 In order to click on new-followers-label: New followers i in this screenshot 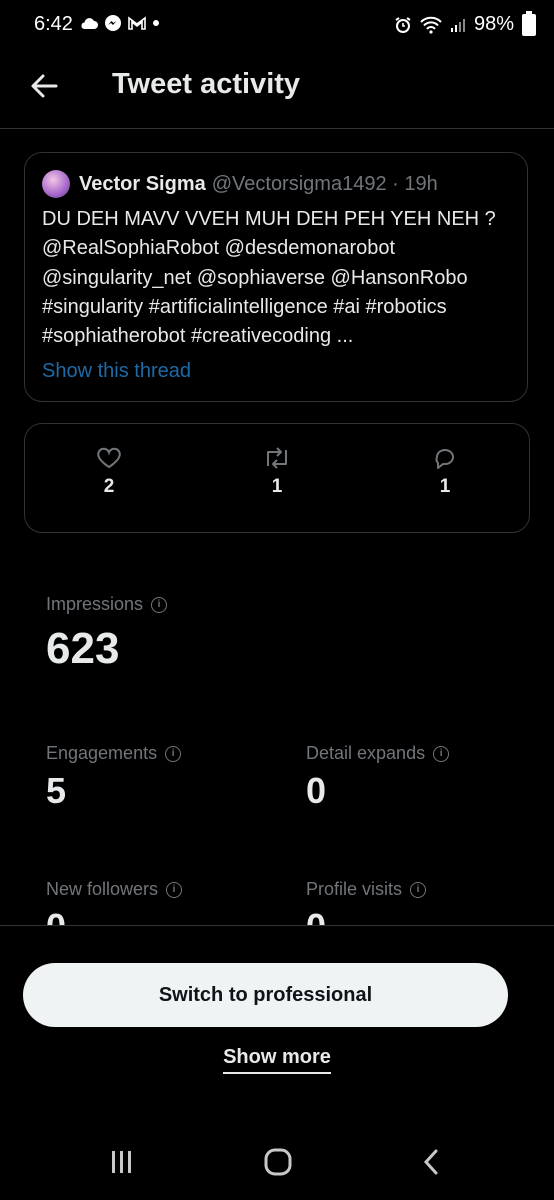, I will do `click(114, 889)`.